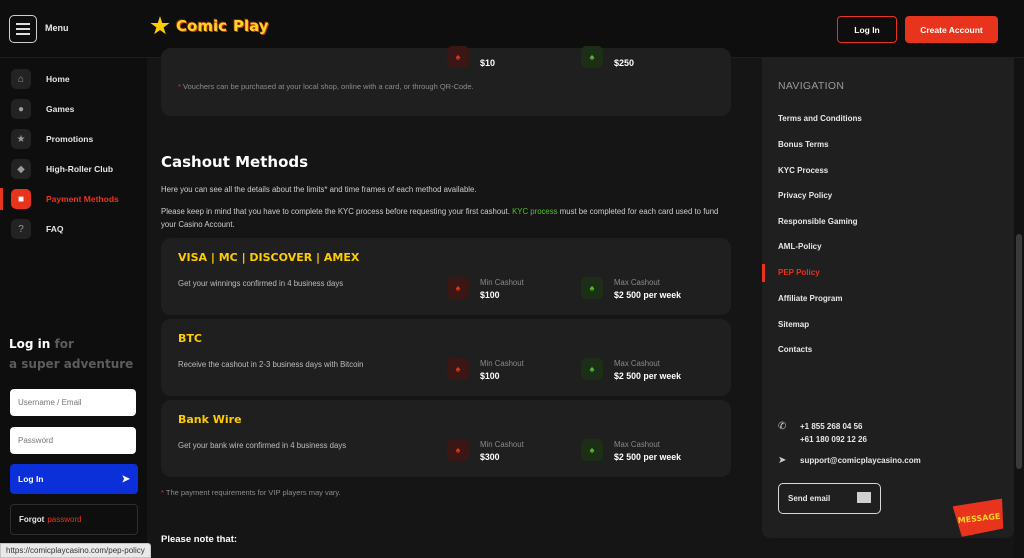 The width and height of the screenshot is (1024, 558). I want to click on send-email-label: Send email, so click(809, 498).